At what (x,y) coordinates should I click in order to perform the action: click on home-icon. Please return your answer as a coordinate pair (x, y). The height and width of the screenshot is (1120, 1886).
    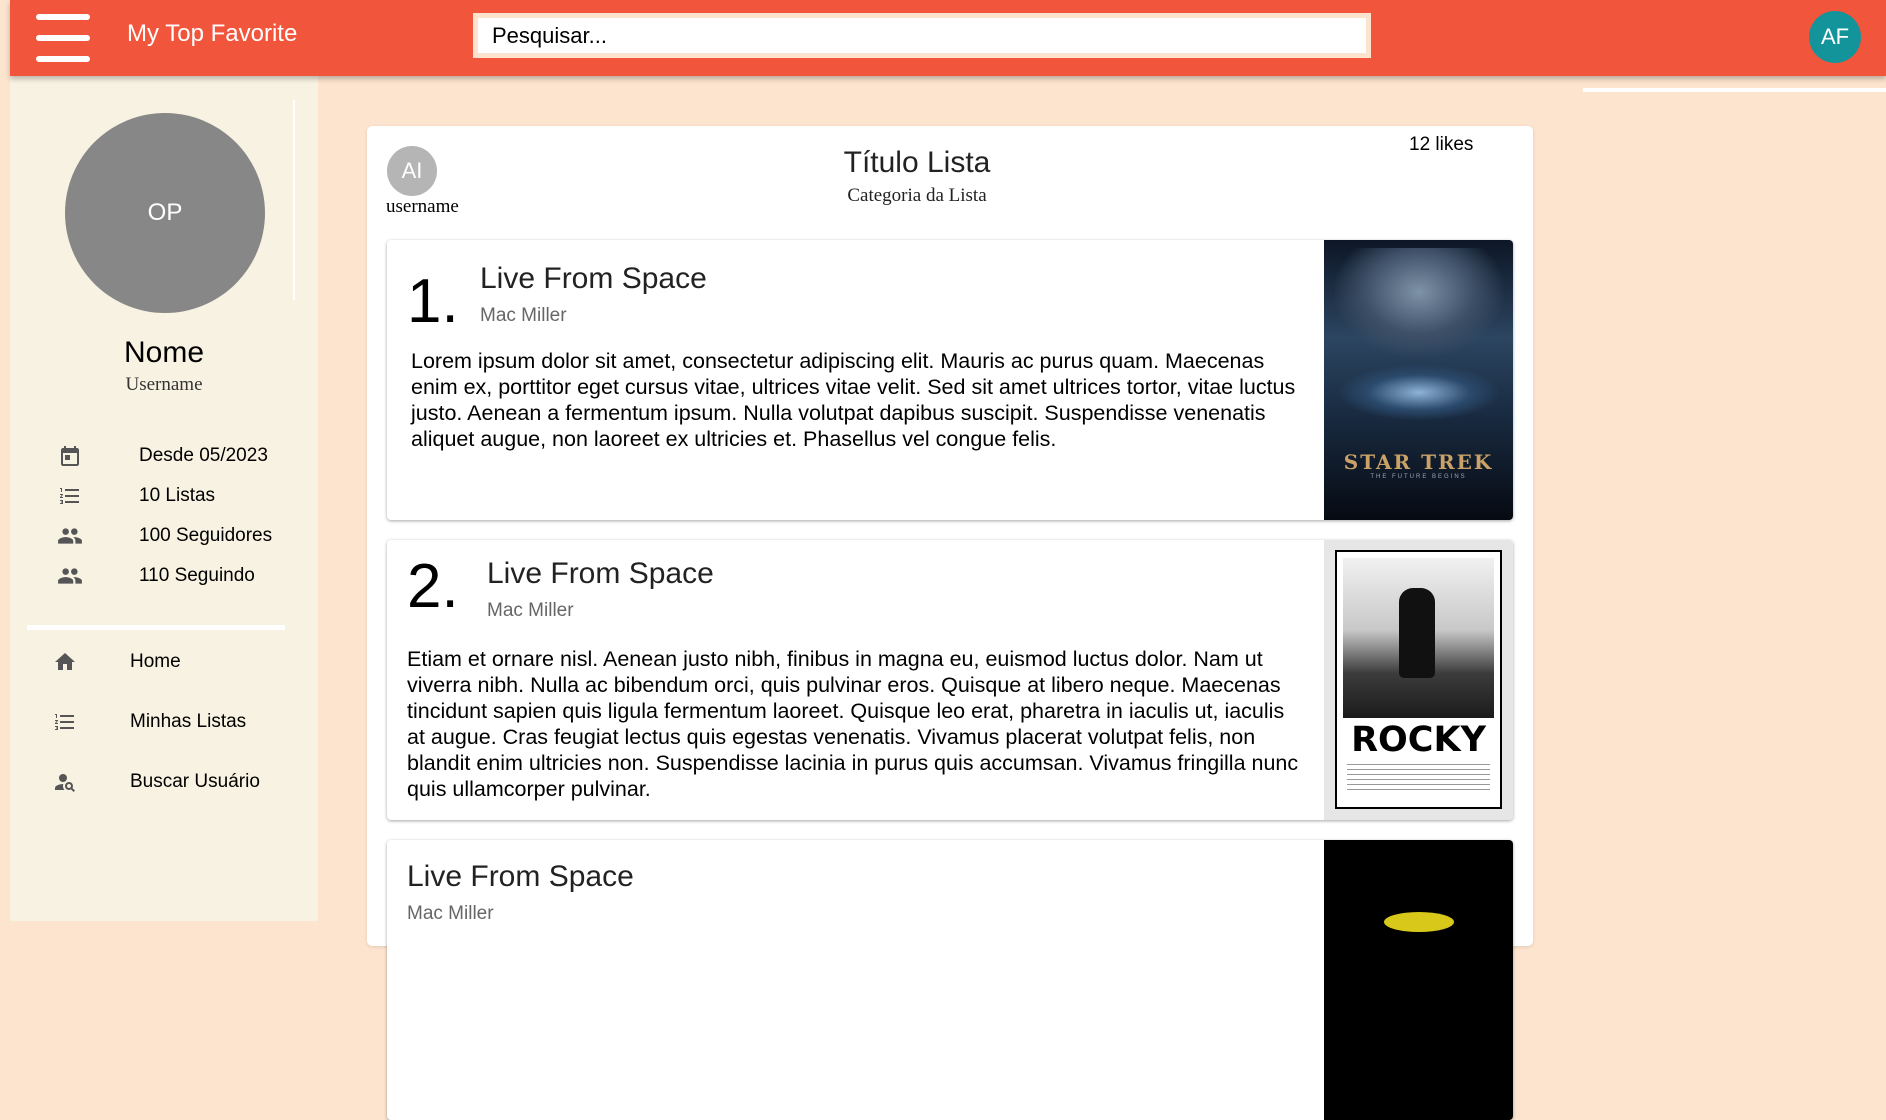
    Looking at the image, I should click on (65, 662).